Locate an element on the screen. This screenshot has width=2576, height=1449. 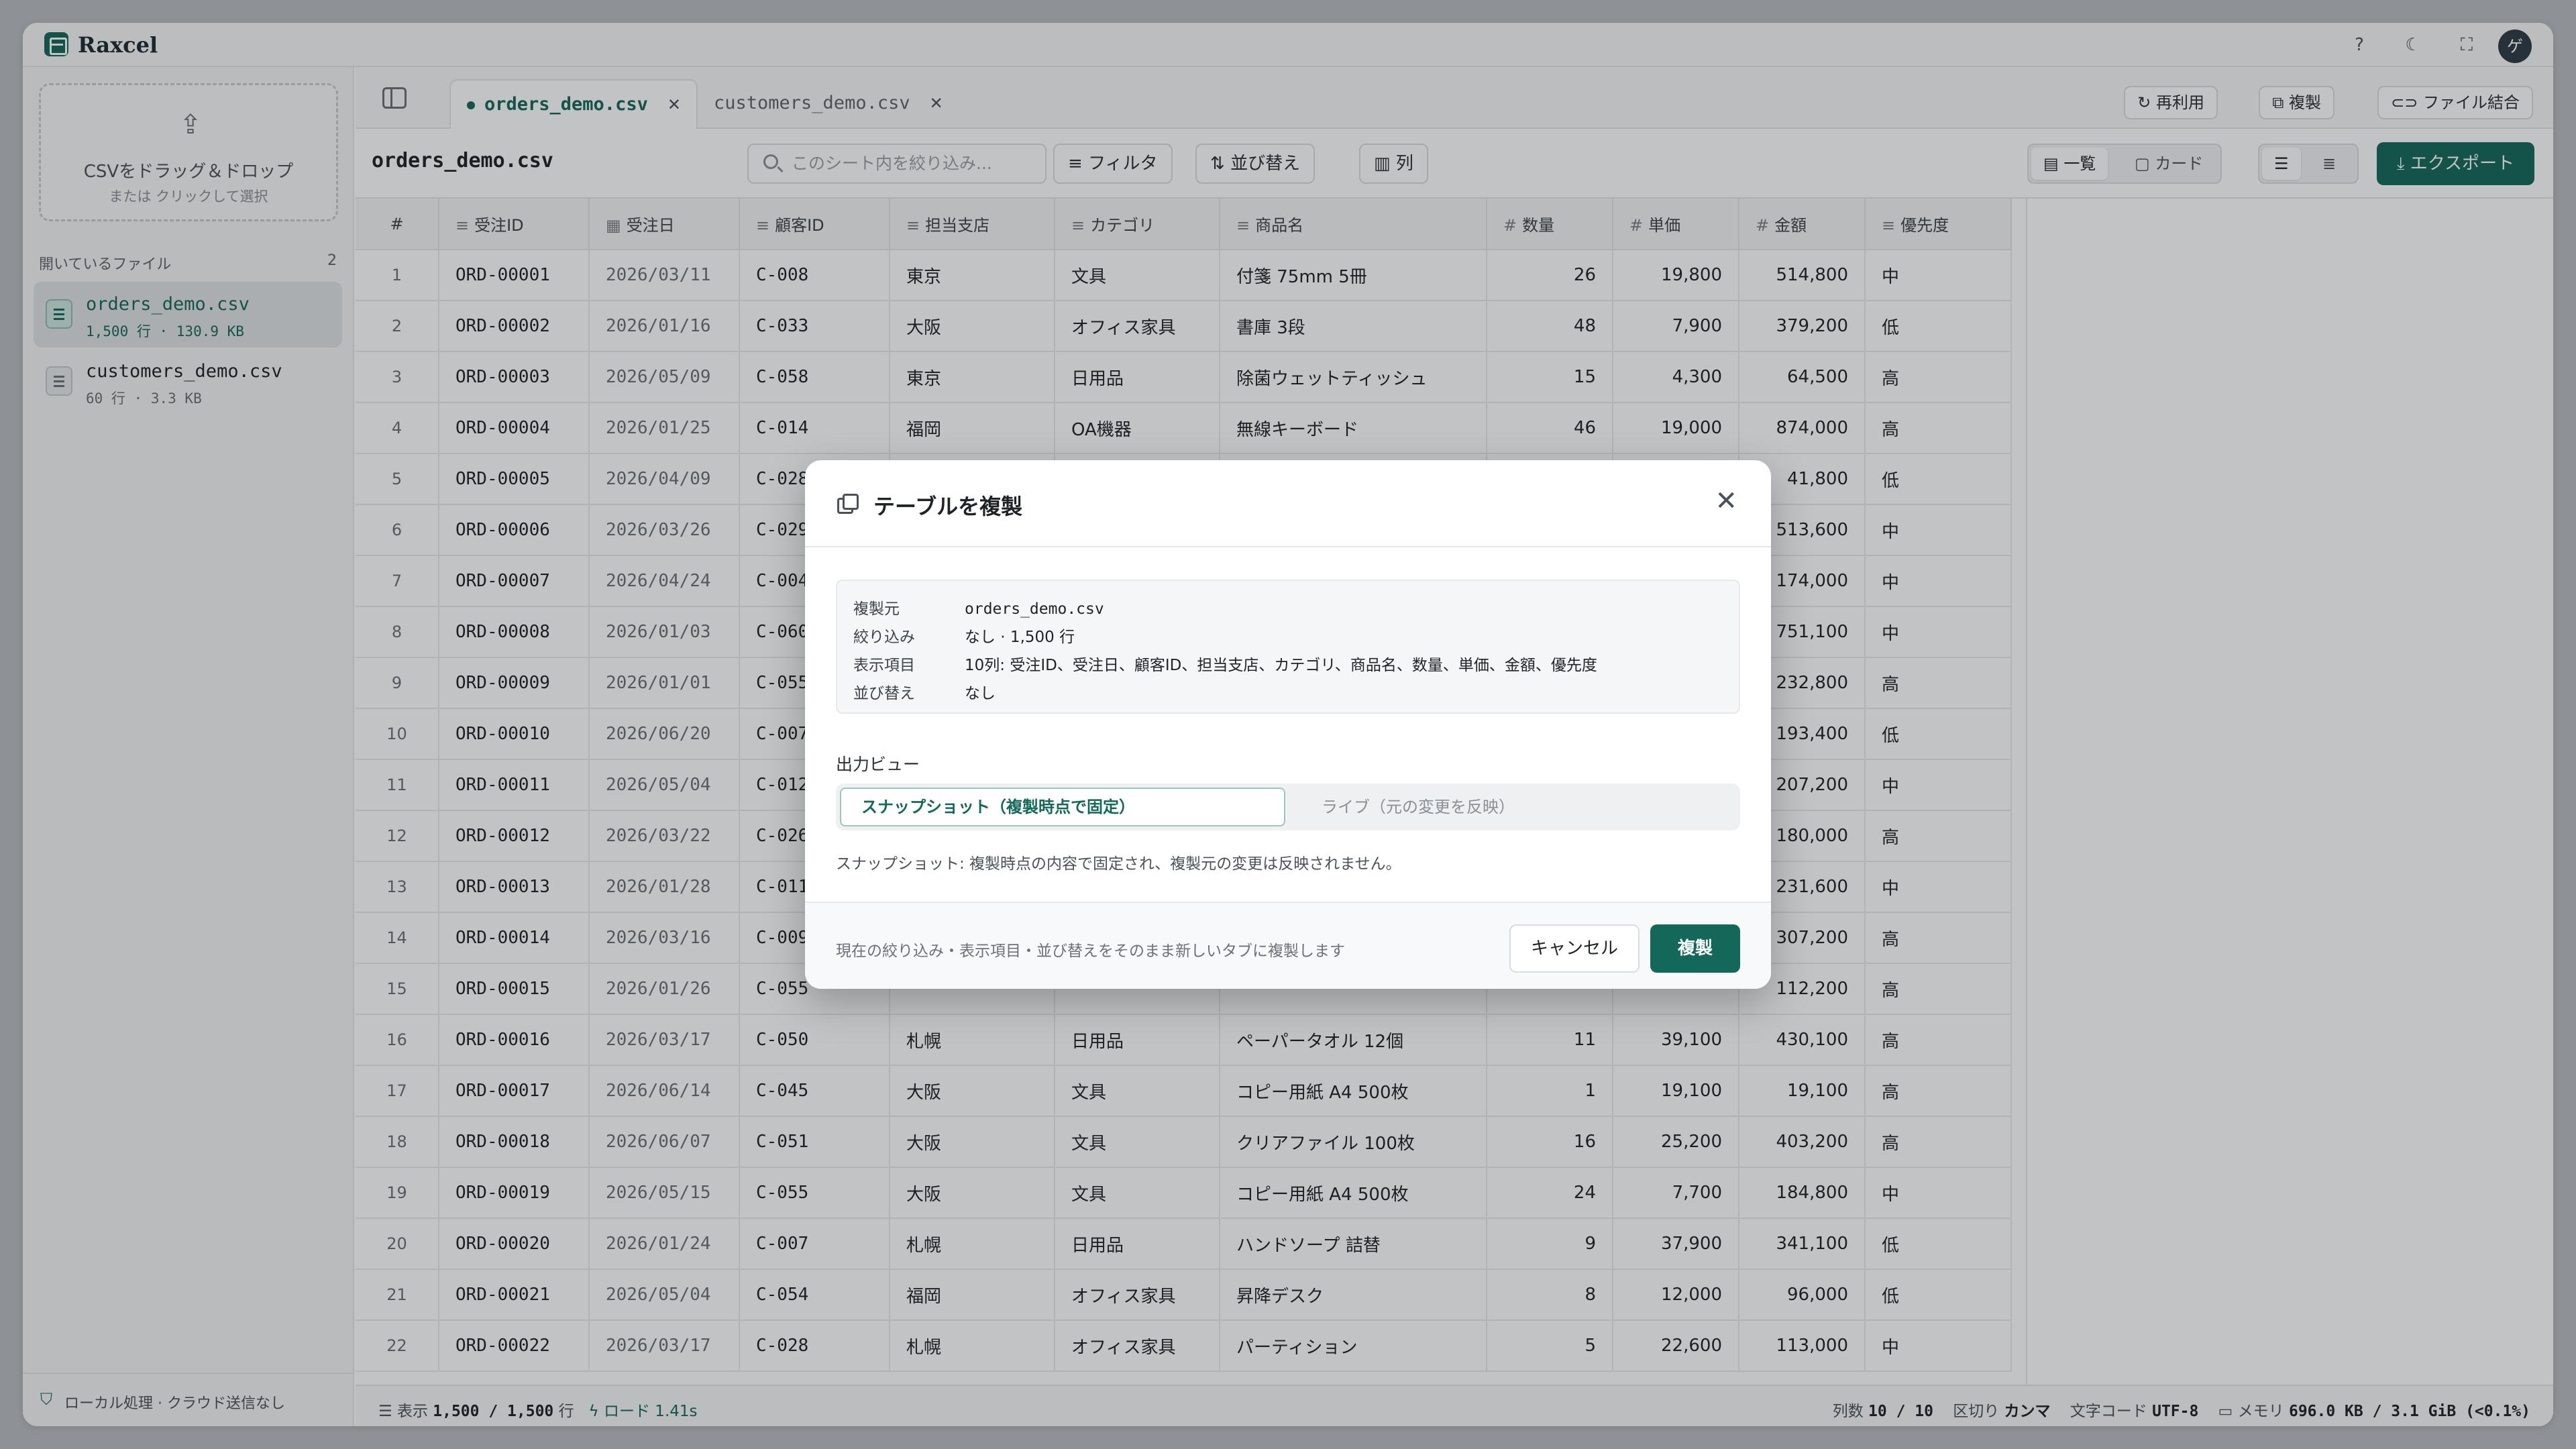
output-view-toggle: スナップショット（複製時点で固定） ライブ（元の変更を反映） is located at coordinates (1288, 807).